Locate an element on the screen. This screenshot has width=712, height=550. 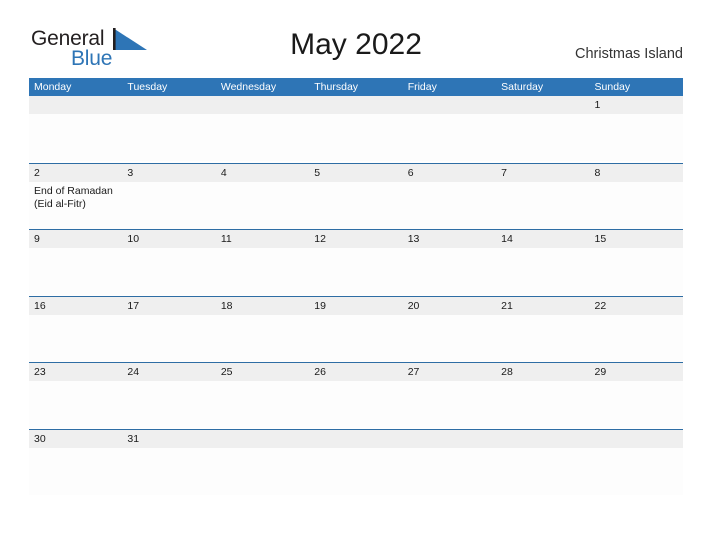
calendar-week-row: 1 is located at coordinates (356, 129).